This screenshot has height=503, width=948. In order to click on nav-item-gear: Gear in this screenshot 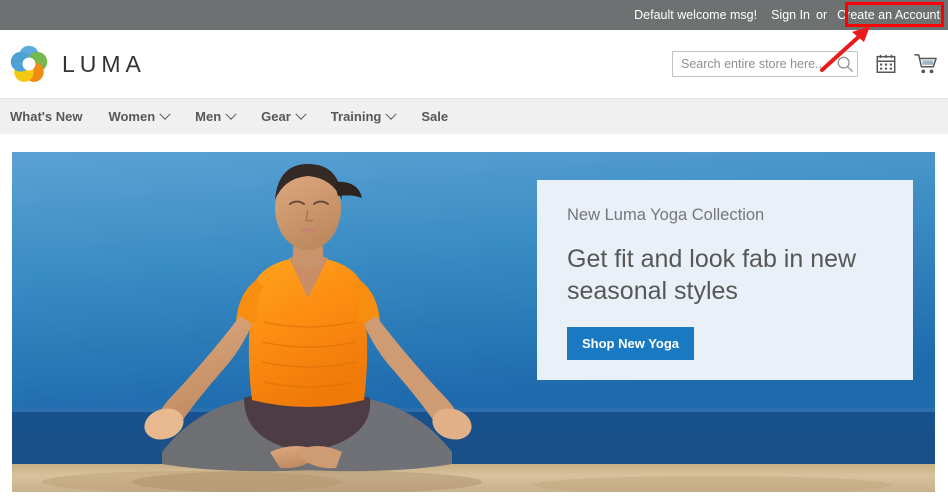, I will do `click(284, 116)`.